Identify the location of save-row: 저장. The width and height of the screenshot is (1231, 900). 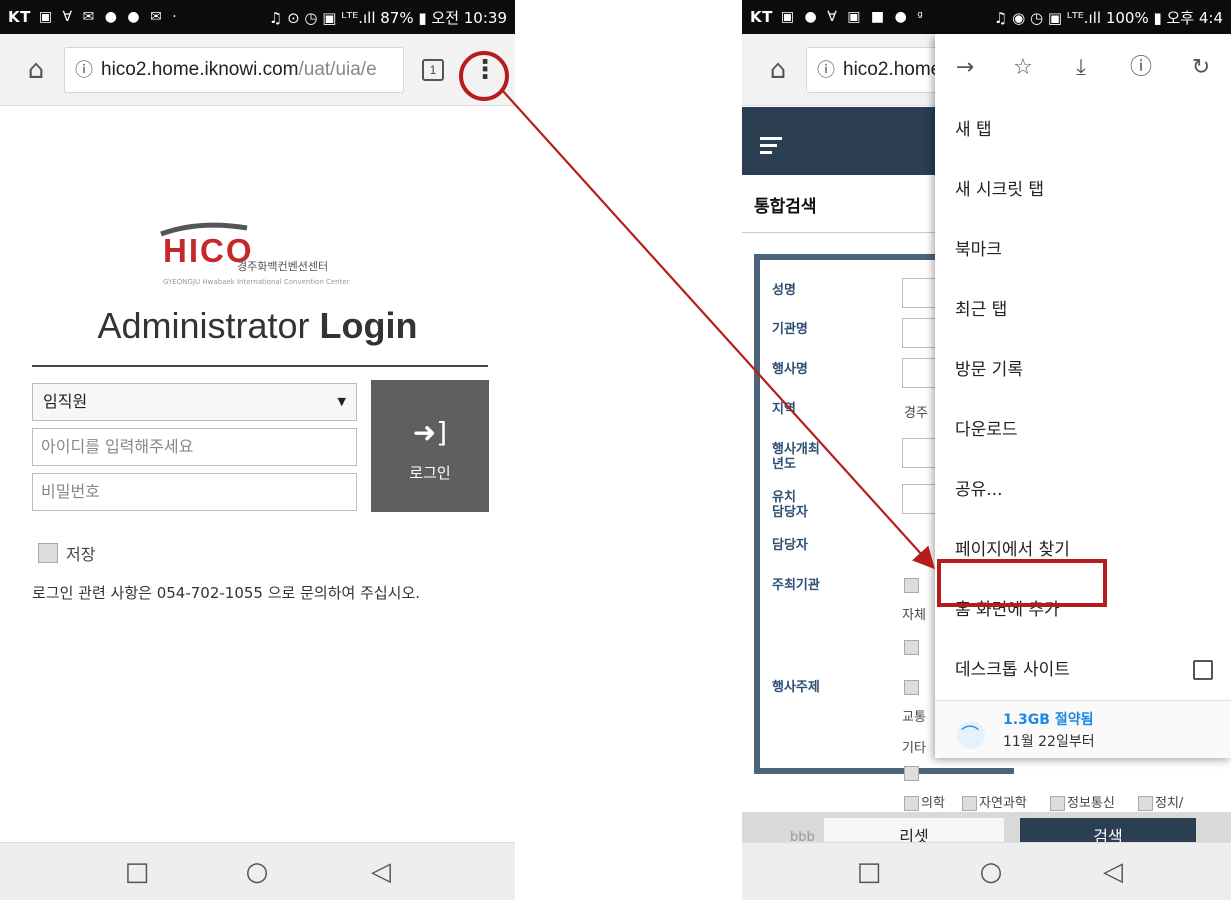
(66, 553).